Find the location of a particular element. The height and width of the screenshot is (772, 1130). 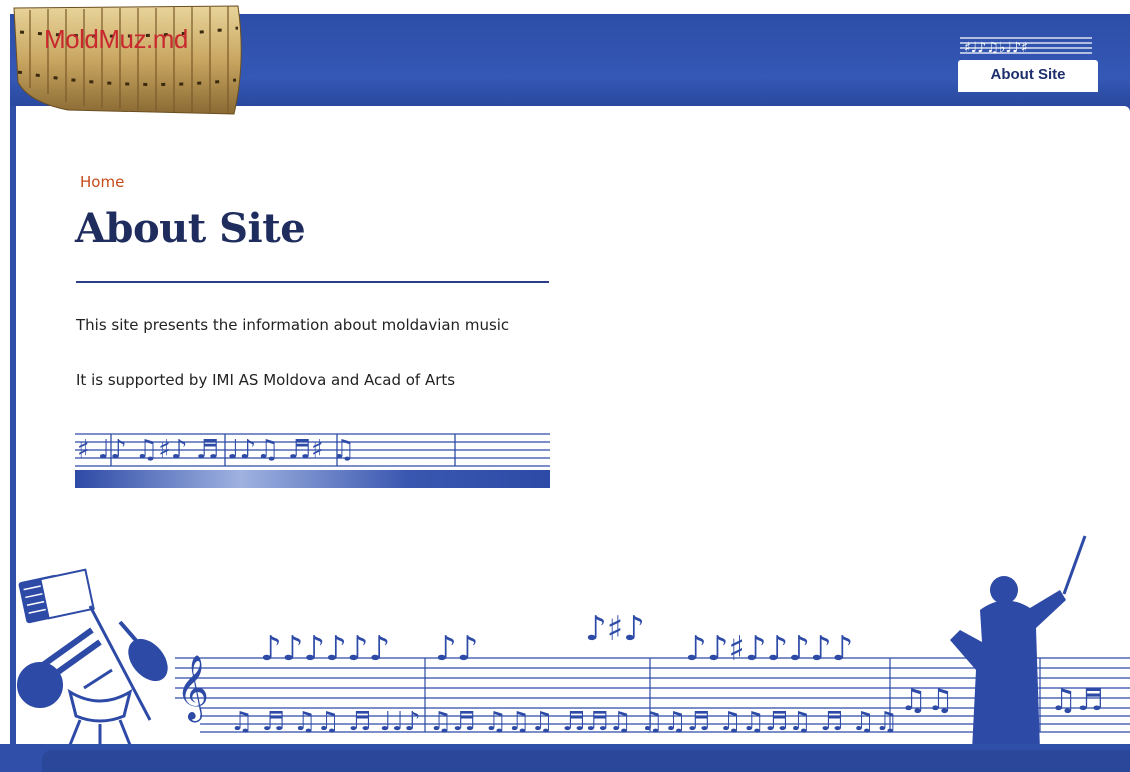

music-staff-banner: ♯ ♩♪ ♫♯♪ ♬ ♩♪♫ ♬♯ ♫ is located at coordinates (312, 460).